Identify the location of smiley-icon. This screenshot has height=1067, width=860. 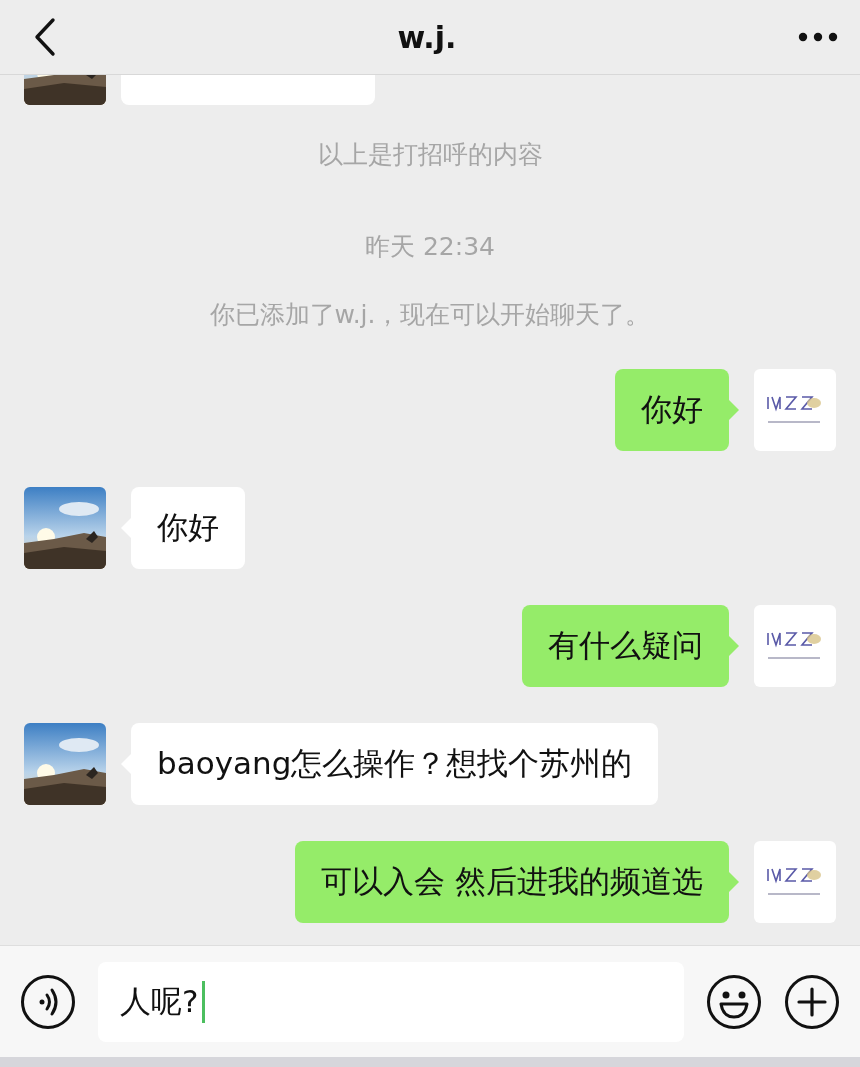
(734, 1001).